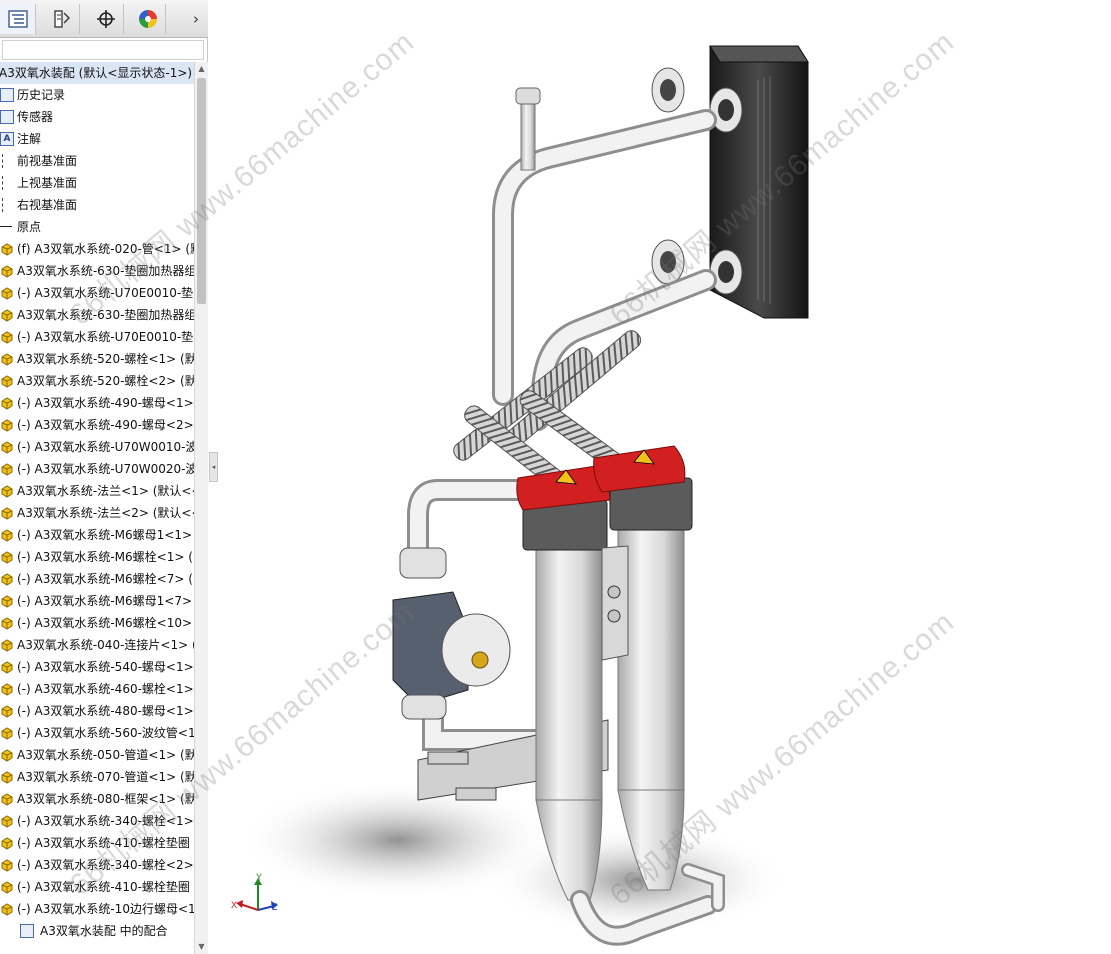 This screenshot has width=1111, height=954. I want to click on tree-item: A3双氧水系统-520-螺栓<1> (默, so click(97, 359).